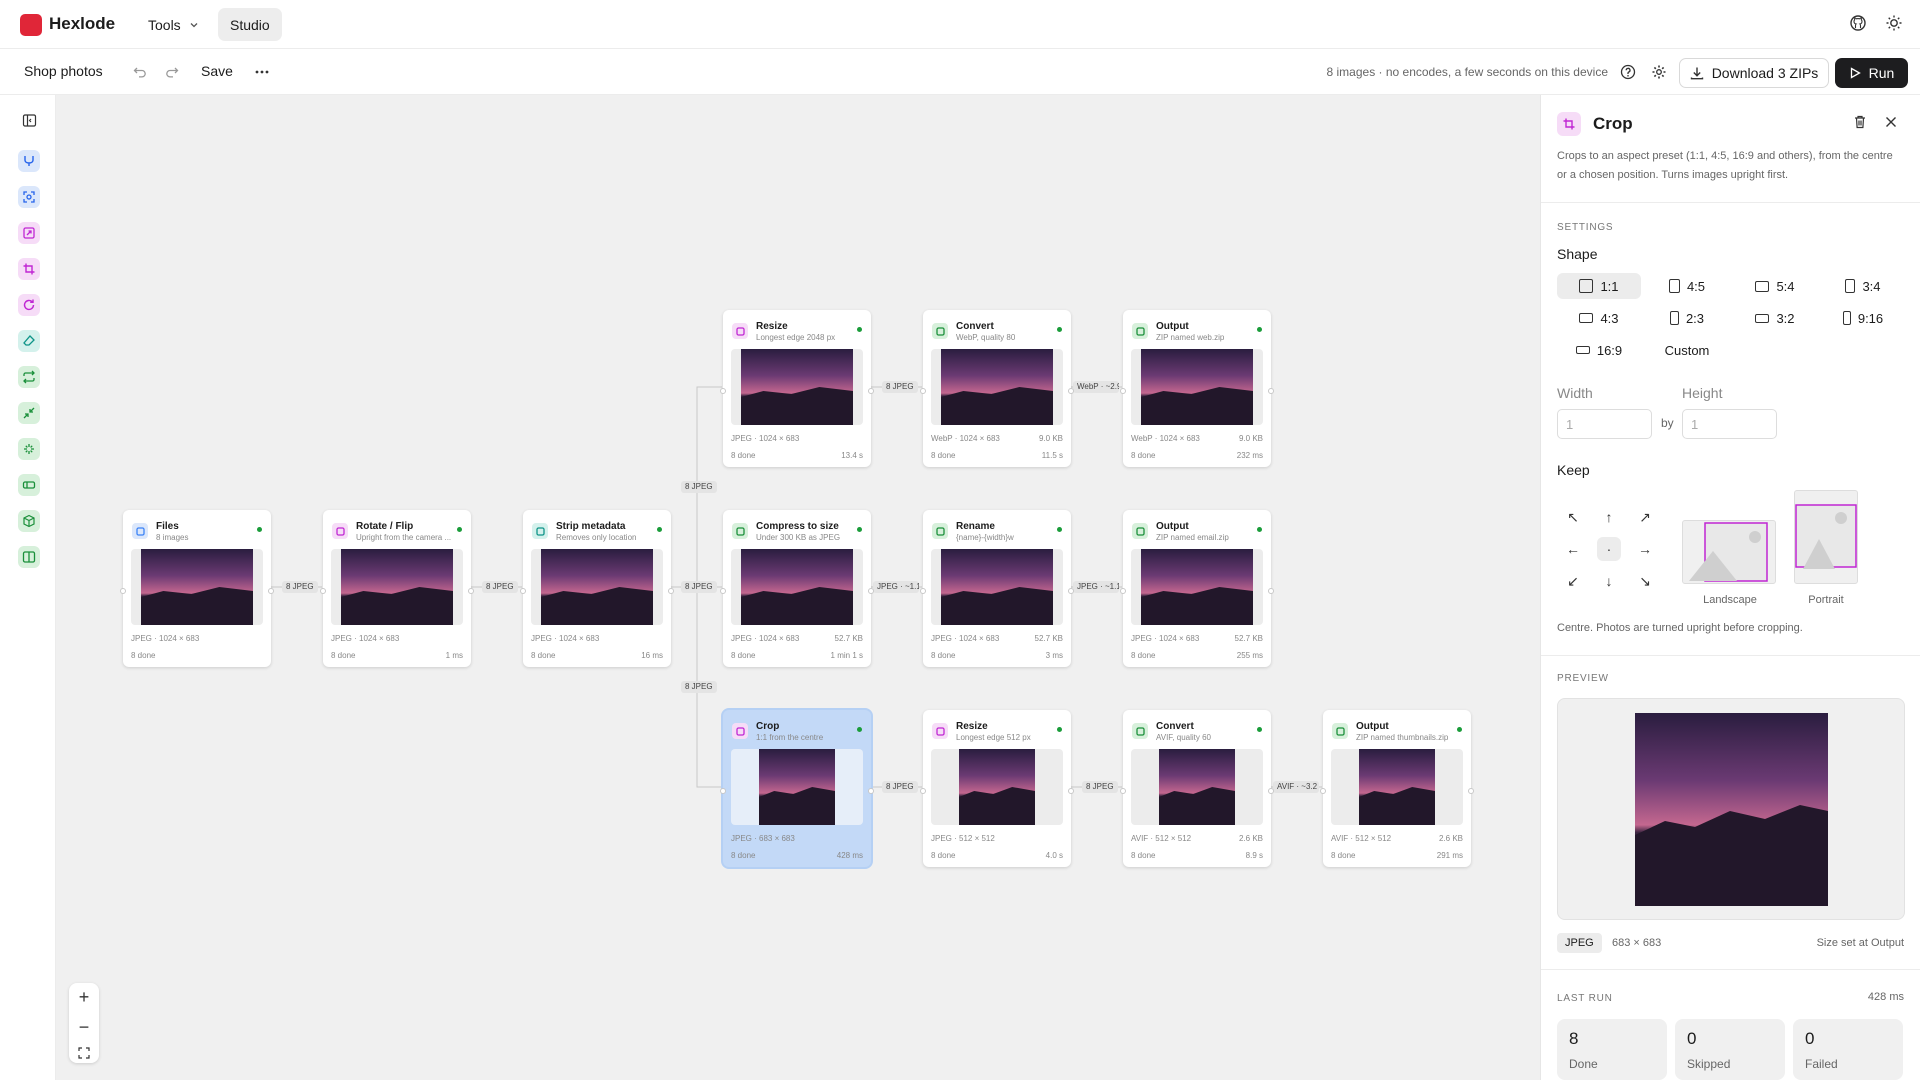 The height and width of the screenshot is (1080, 1920). I want to click on shape-option-custom: Custom, so click(1687, 350).